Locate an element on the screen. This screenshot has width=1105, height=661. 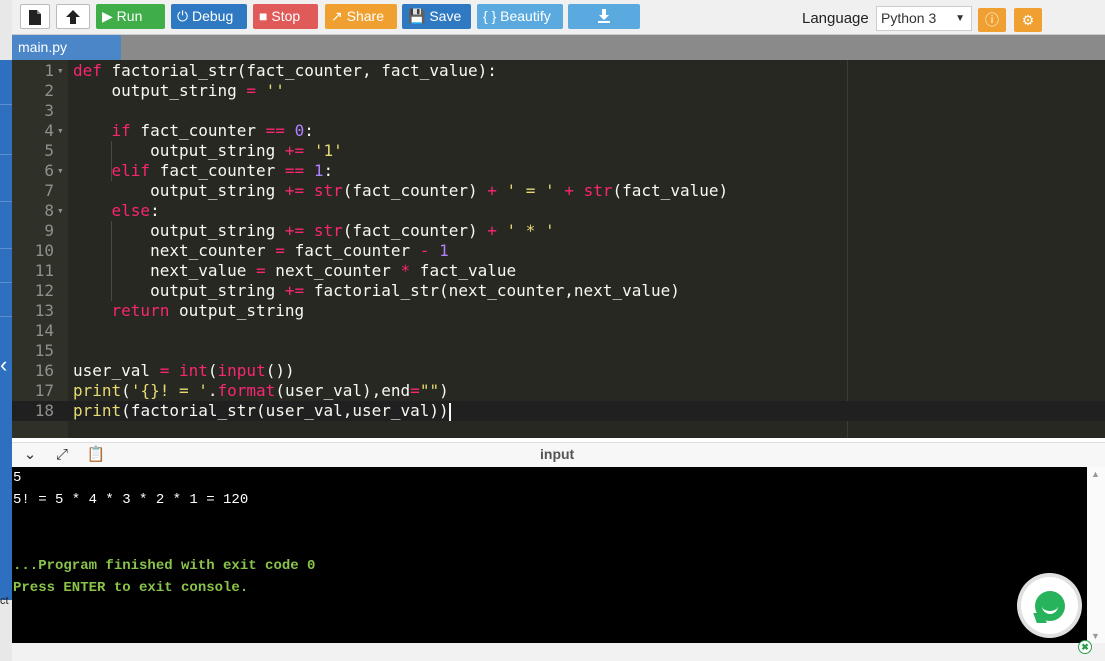
stop-icon: ■ is located at coordinates (263, 16).